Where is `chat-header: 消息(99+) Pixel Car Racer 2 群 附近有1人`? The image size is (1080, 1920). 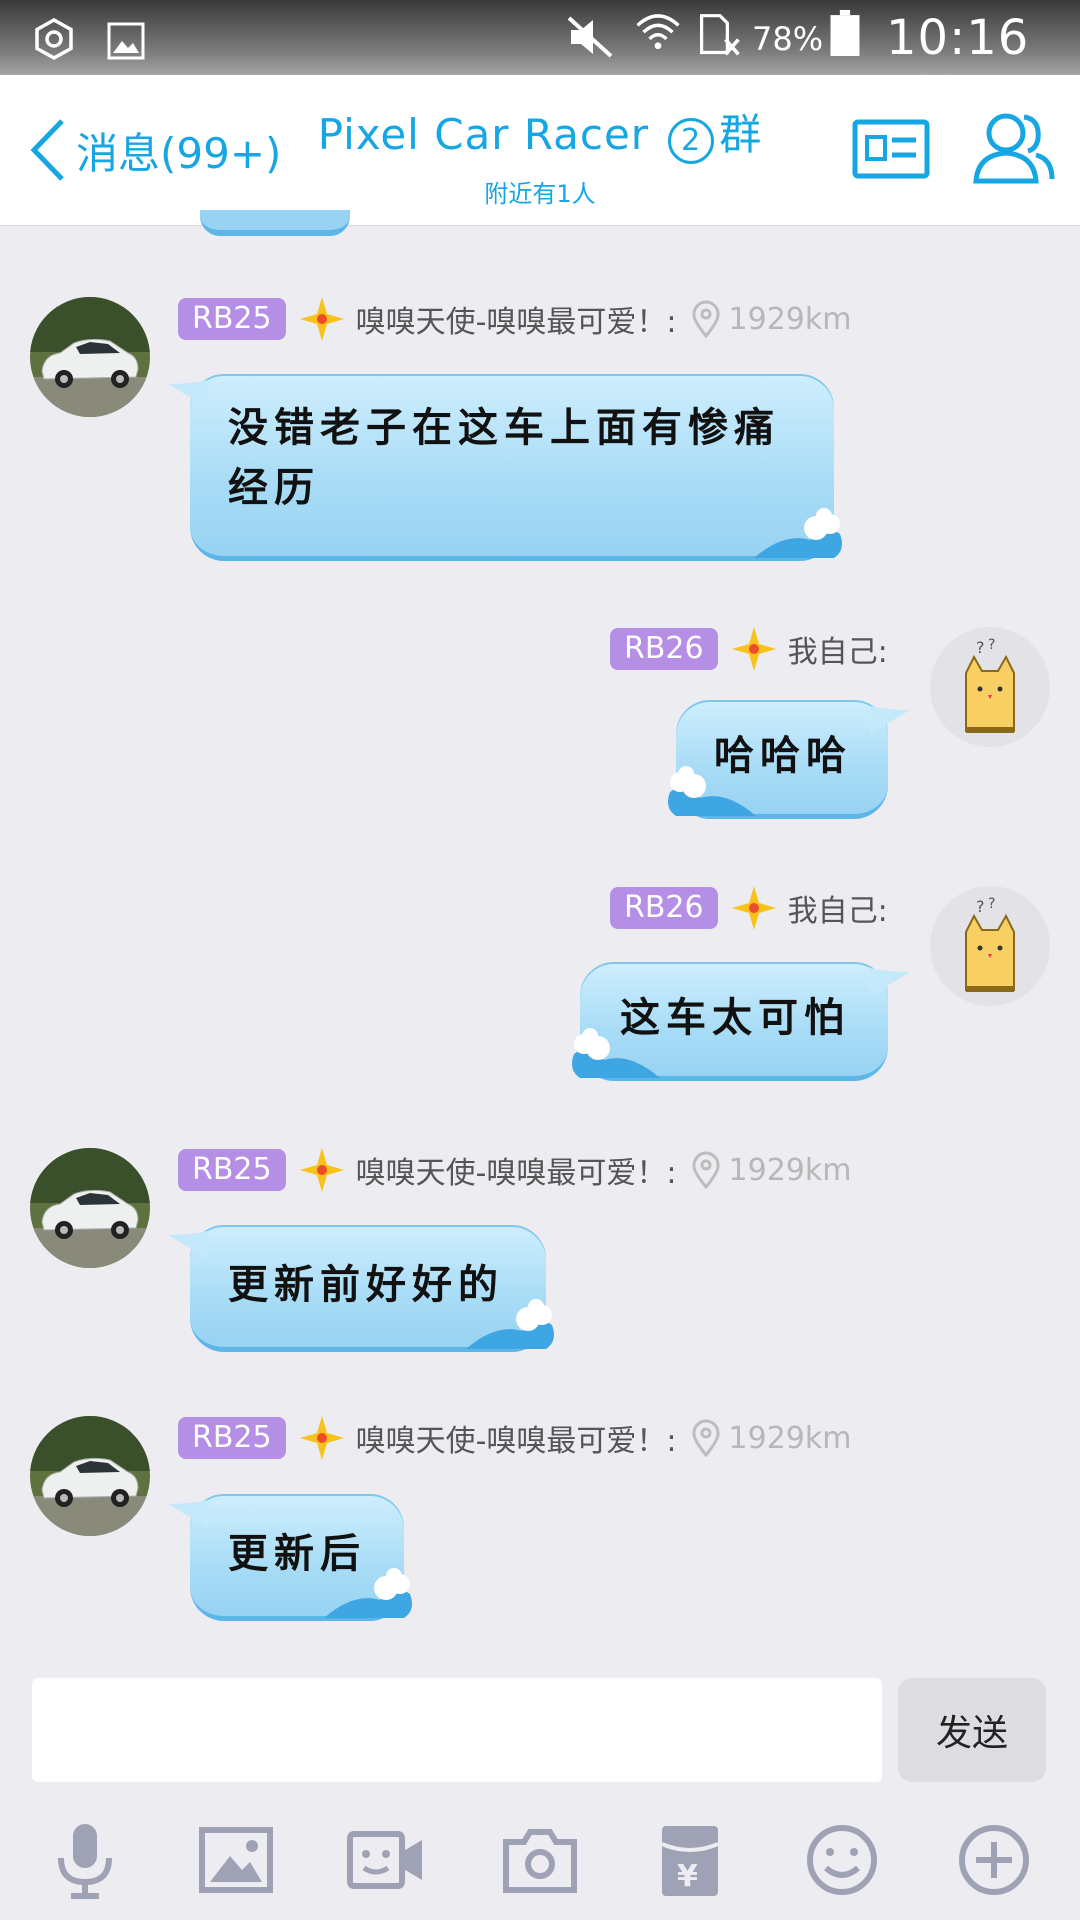
chat-header: 消息(99+) Pixel Car Racer 2 群 附近有1人 is located at coordinates (540, 150).